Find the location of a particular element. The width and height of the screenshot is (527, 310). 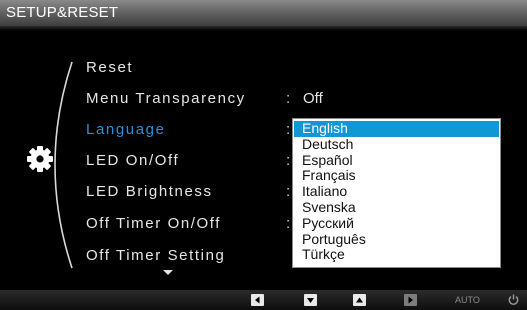

menu-item-language: Language is located at coordinates (126, 130).